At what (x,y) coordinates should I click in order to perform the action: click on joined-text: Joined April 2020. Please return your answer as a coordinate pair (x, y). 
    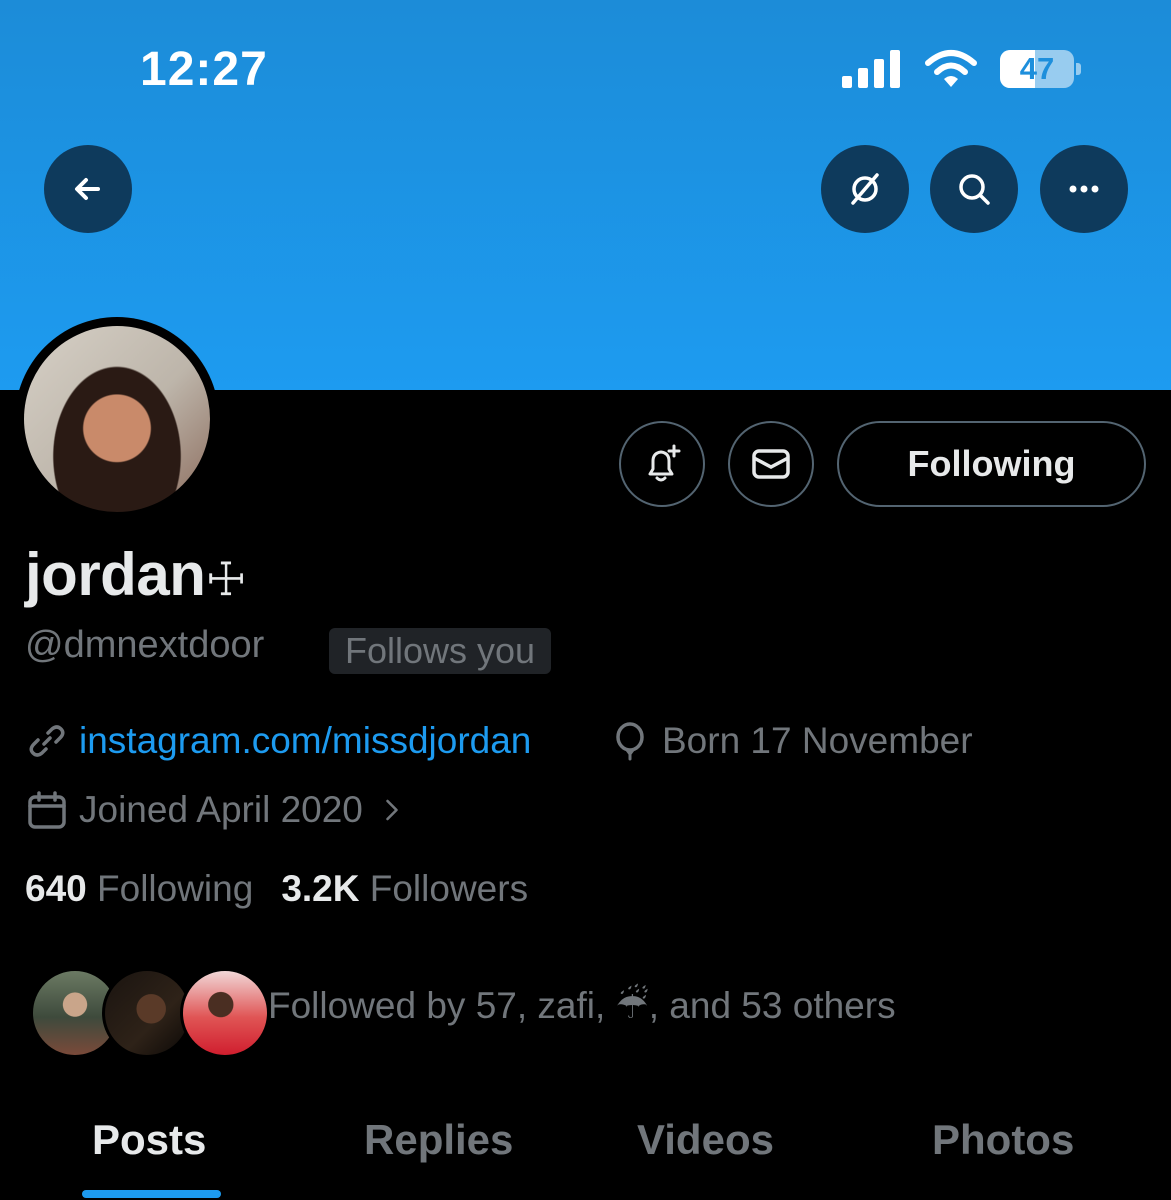
    Looking at the image, I should click on (221, 809).